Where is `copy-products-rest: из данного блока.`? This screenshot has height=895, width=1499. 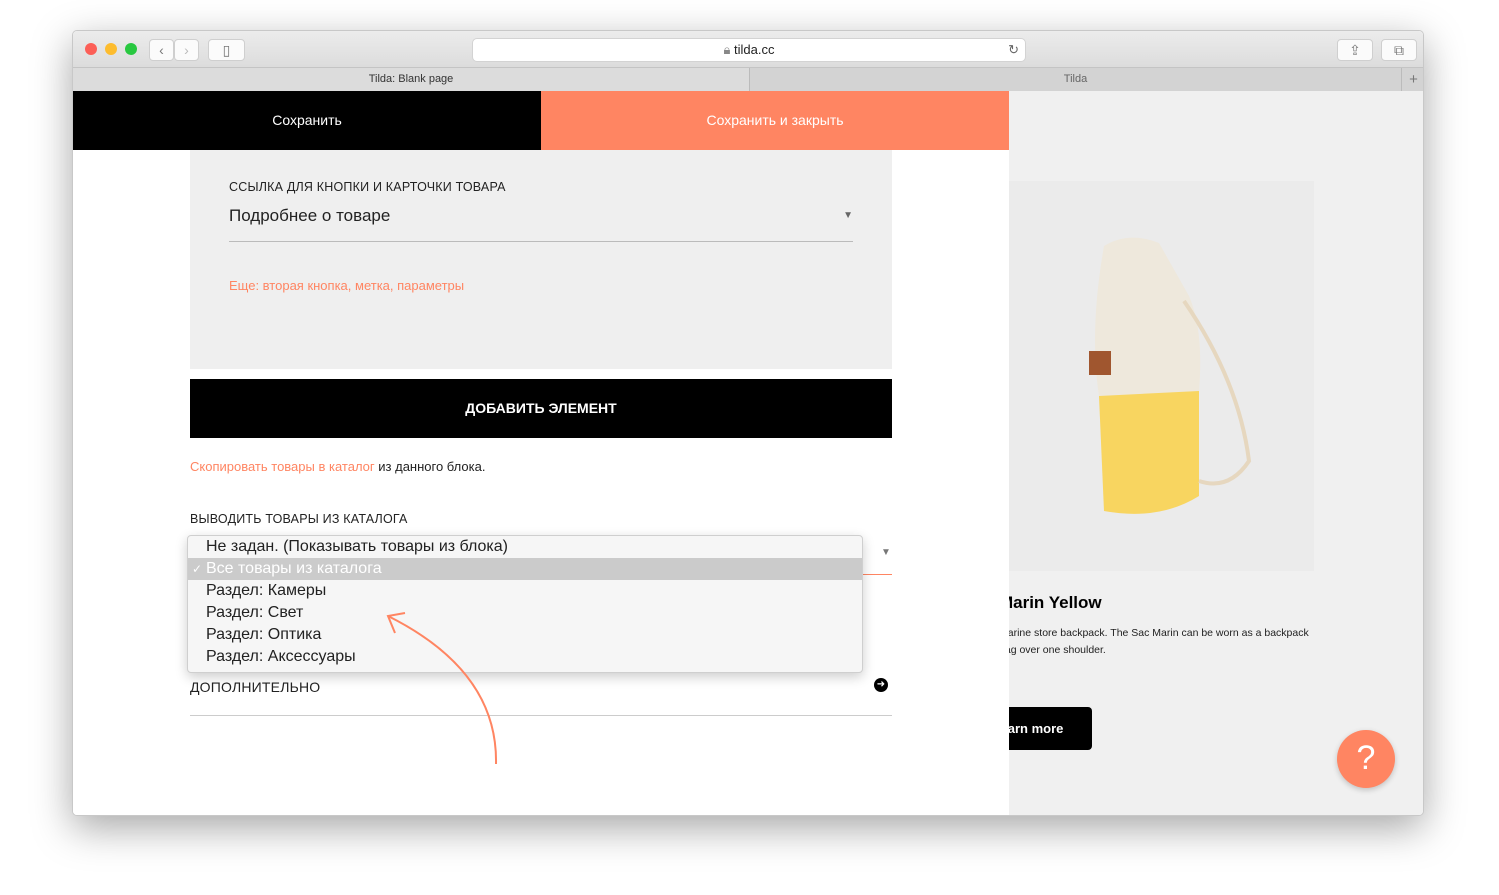 copy-products-rest: из данного блока. is located at coordinates (430, 466).